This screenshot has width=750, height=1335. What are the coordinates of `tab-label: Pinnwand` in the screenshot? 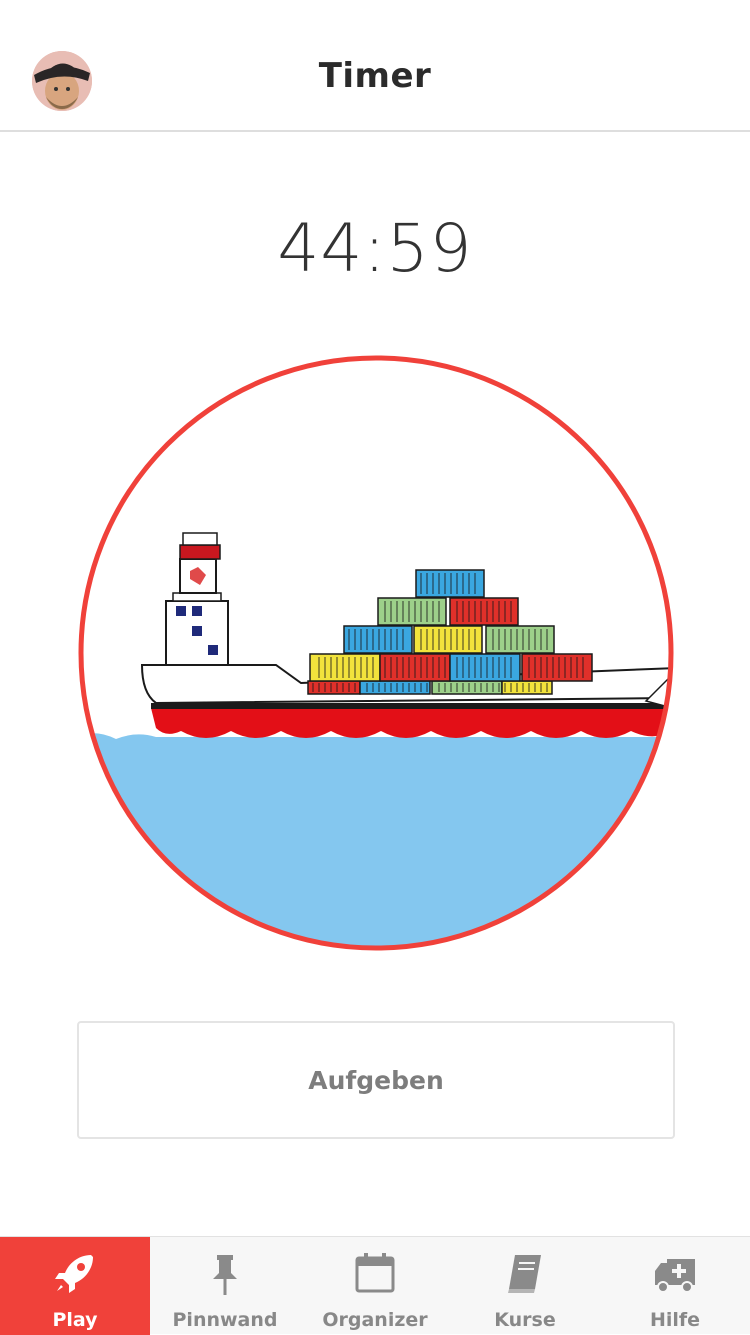 It's located at (225, 1320).